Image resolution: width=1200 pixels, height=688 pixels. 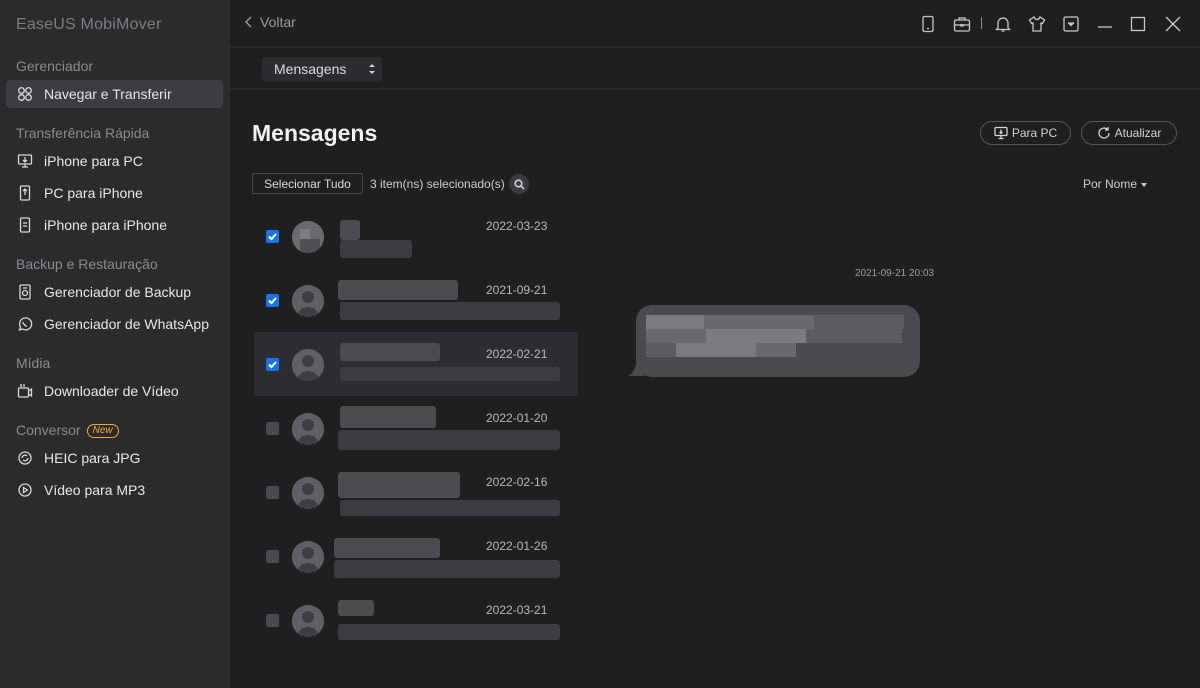 I want to click on message-row: 2022-01-20, so click(x=416, y=428).